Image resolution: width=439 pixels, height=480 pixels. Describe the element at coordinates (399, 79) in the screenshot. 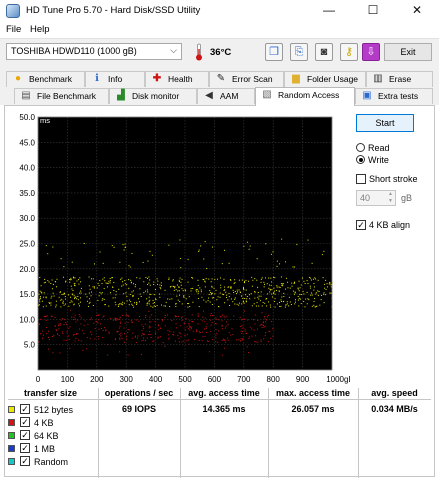

I see `tab-erase: ▥ Erase` at that location.